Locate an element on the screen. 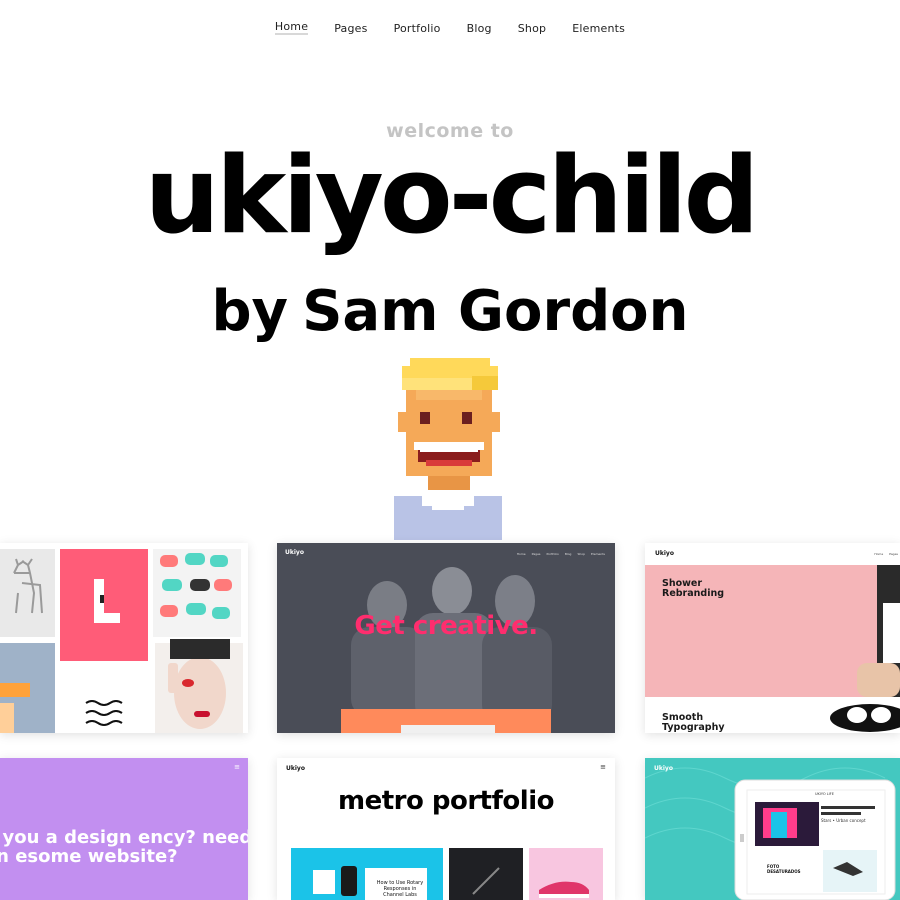  preview-collage is located at coordinates (124, 638).